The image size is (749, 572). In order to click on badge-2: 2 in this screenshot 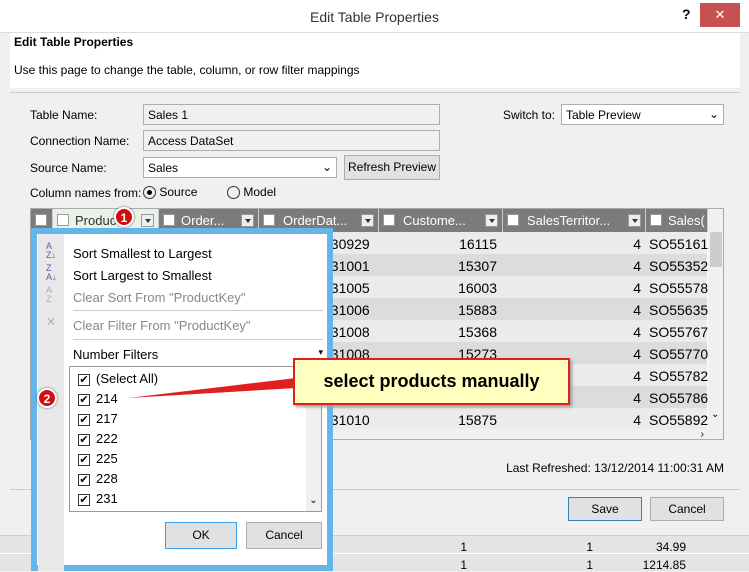, I will do `click(47, 398)`.